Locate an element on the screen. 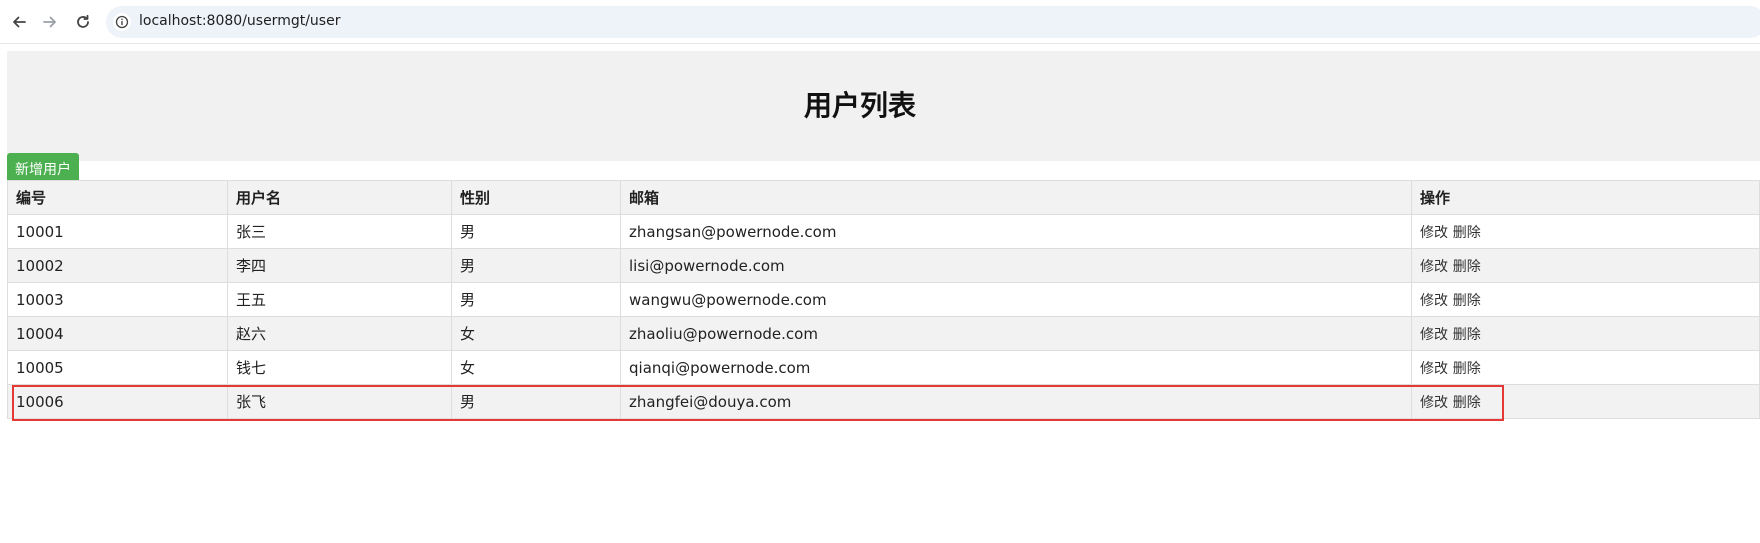  cell-email: zhangfei@douya.com is located at coordinates (1016, 401).